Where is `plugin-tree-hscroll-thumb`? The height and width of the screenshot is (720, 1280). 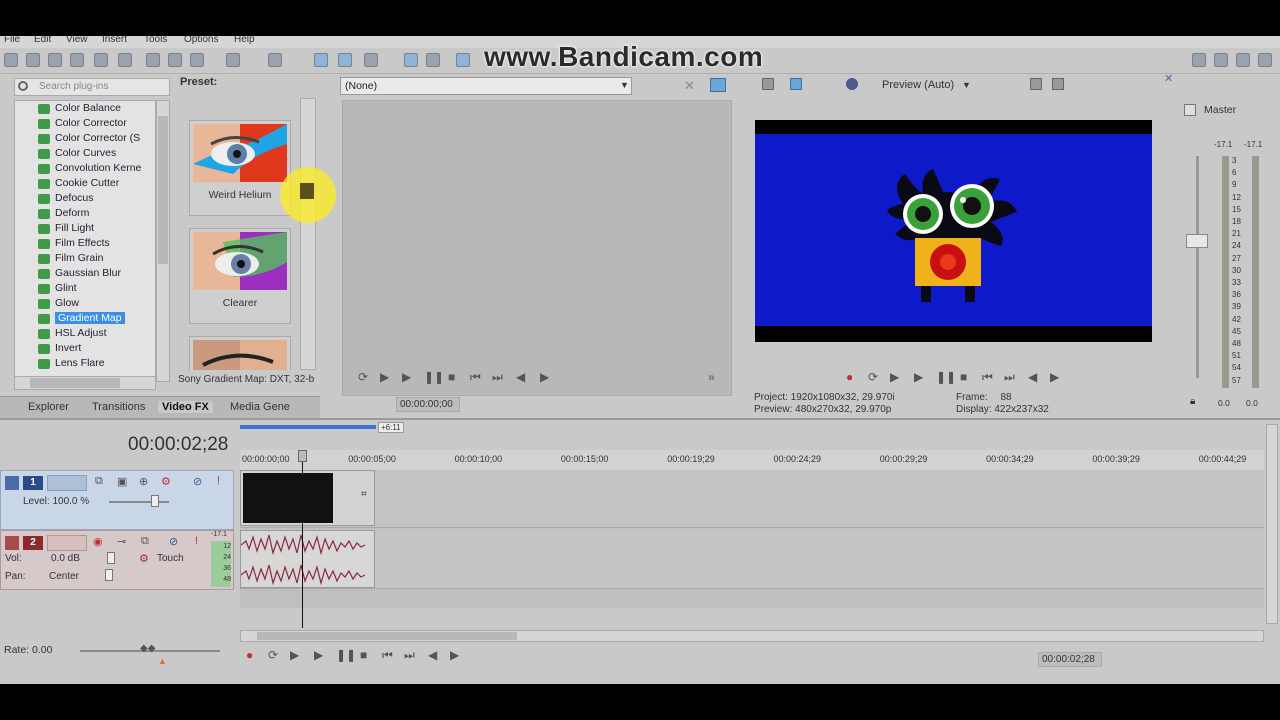 plugin-tree-hscroll-thumb is located at coordinates (75, 383).